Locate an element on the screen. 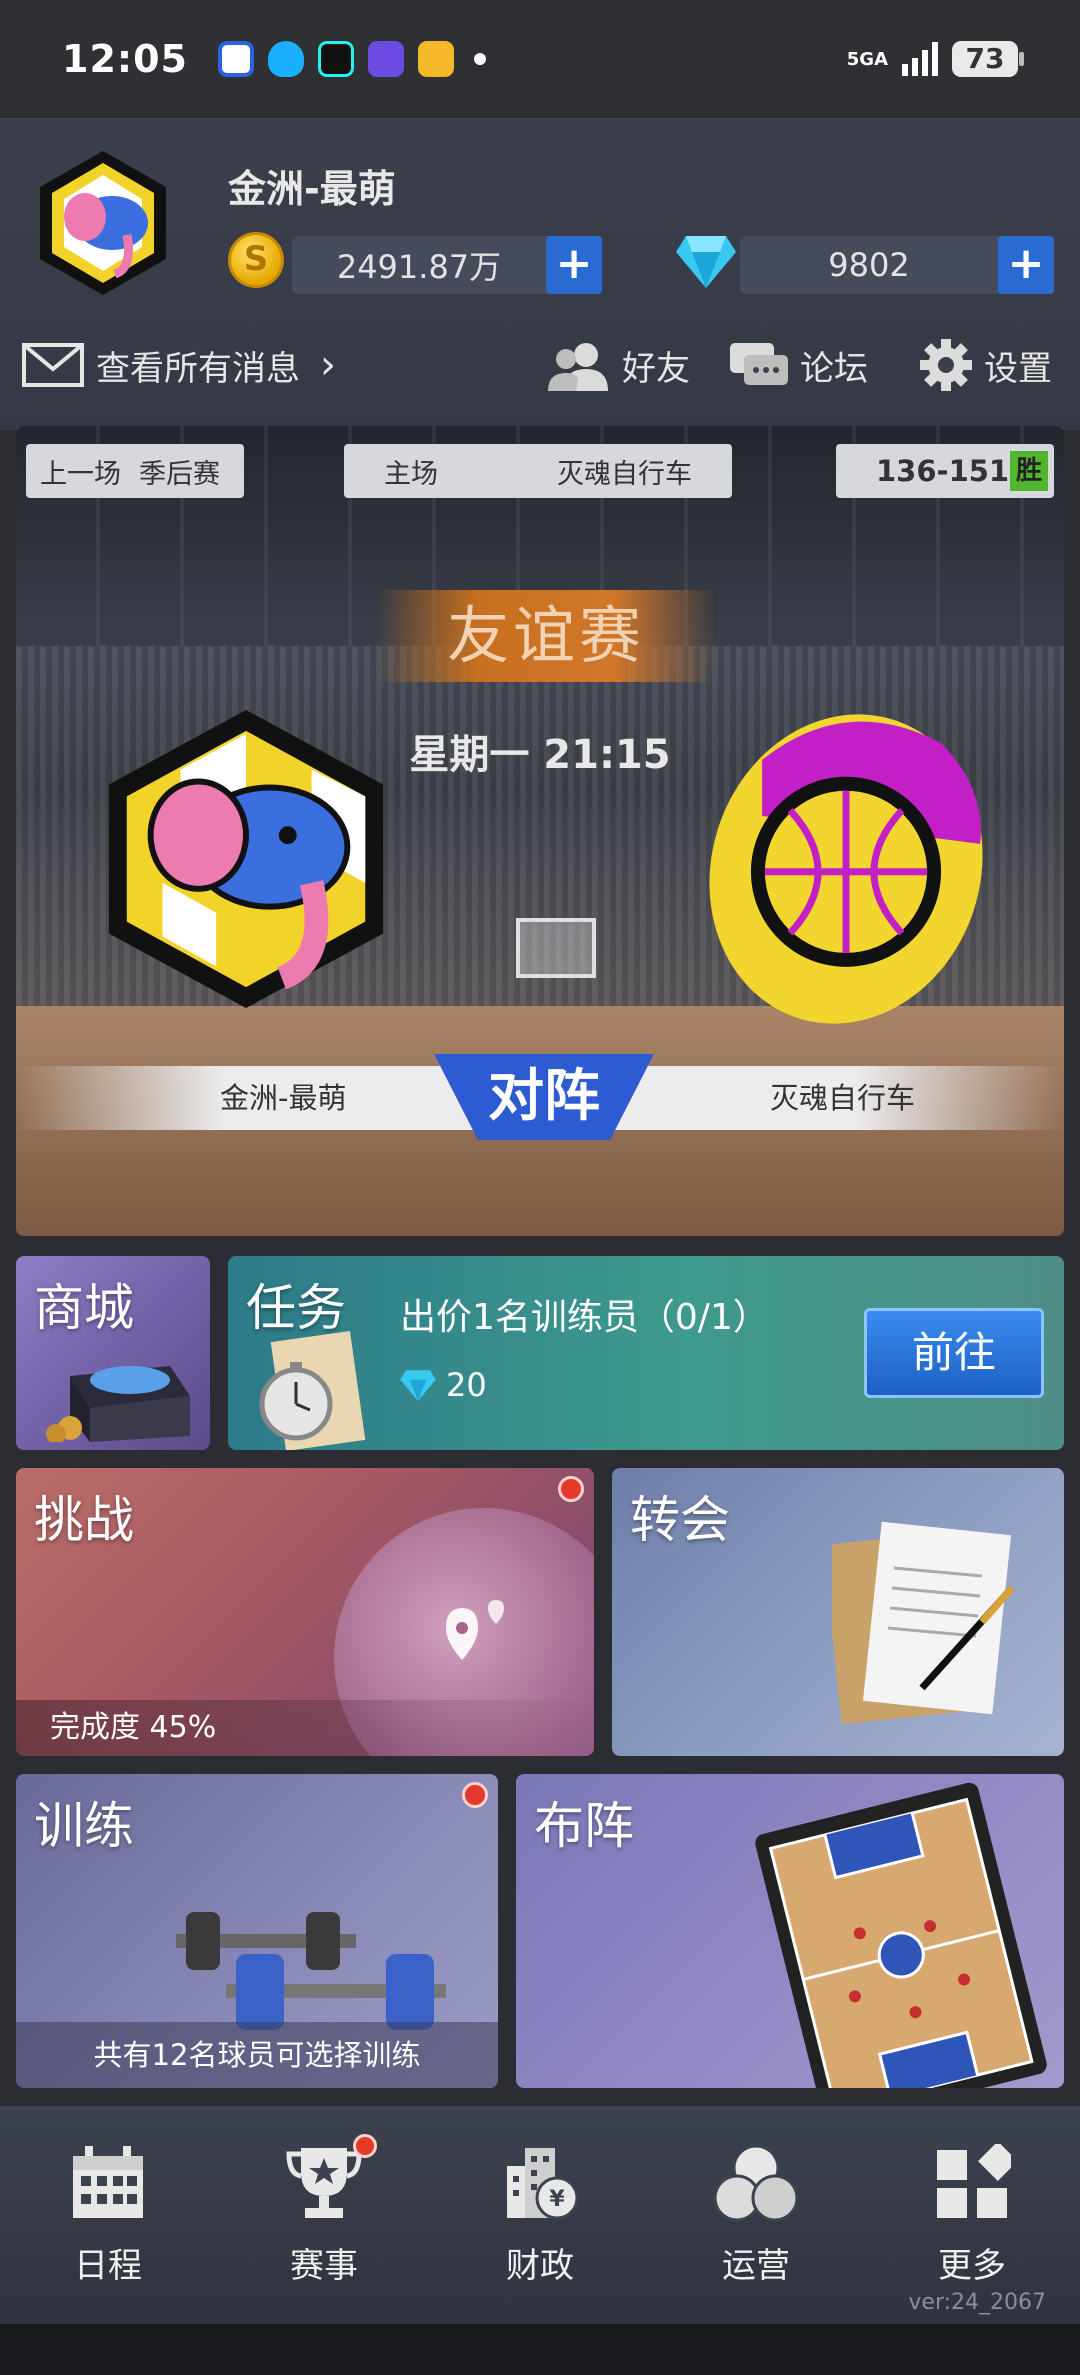 Image resolution: width=1080 pixels, height=2375 pixels. trophy-icon is located at coordinates (324, 2182).